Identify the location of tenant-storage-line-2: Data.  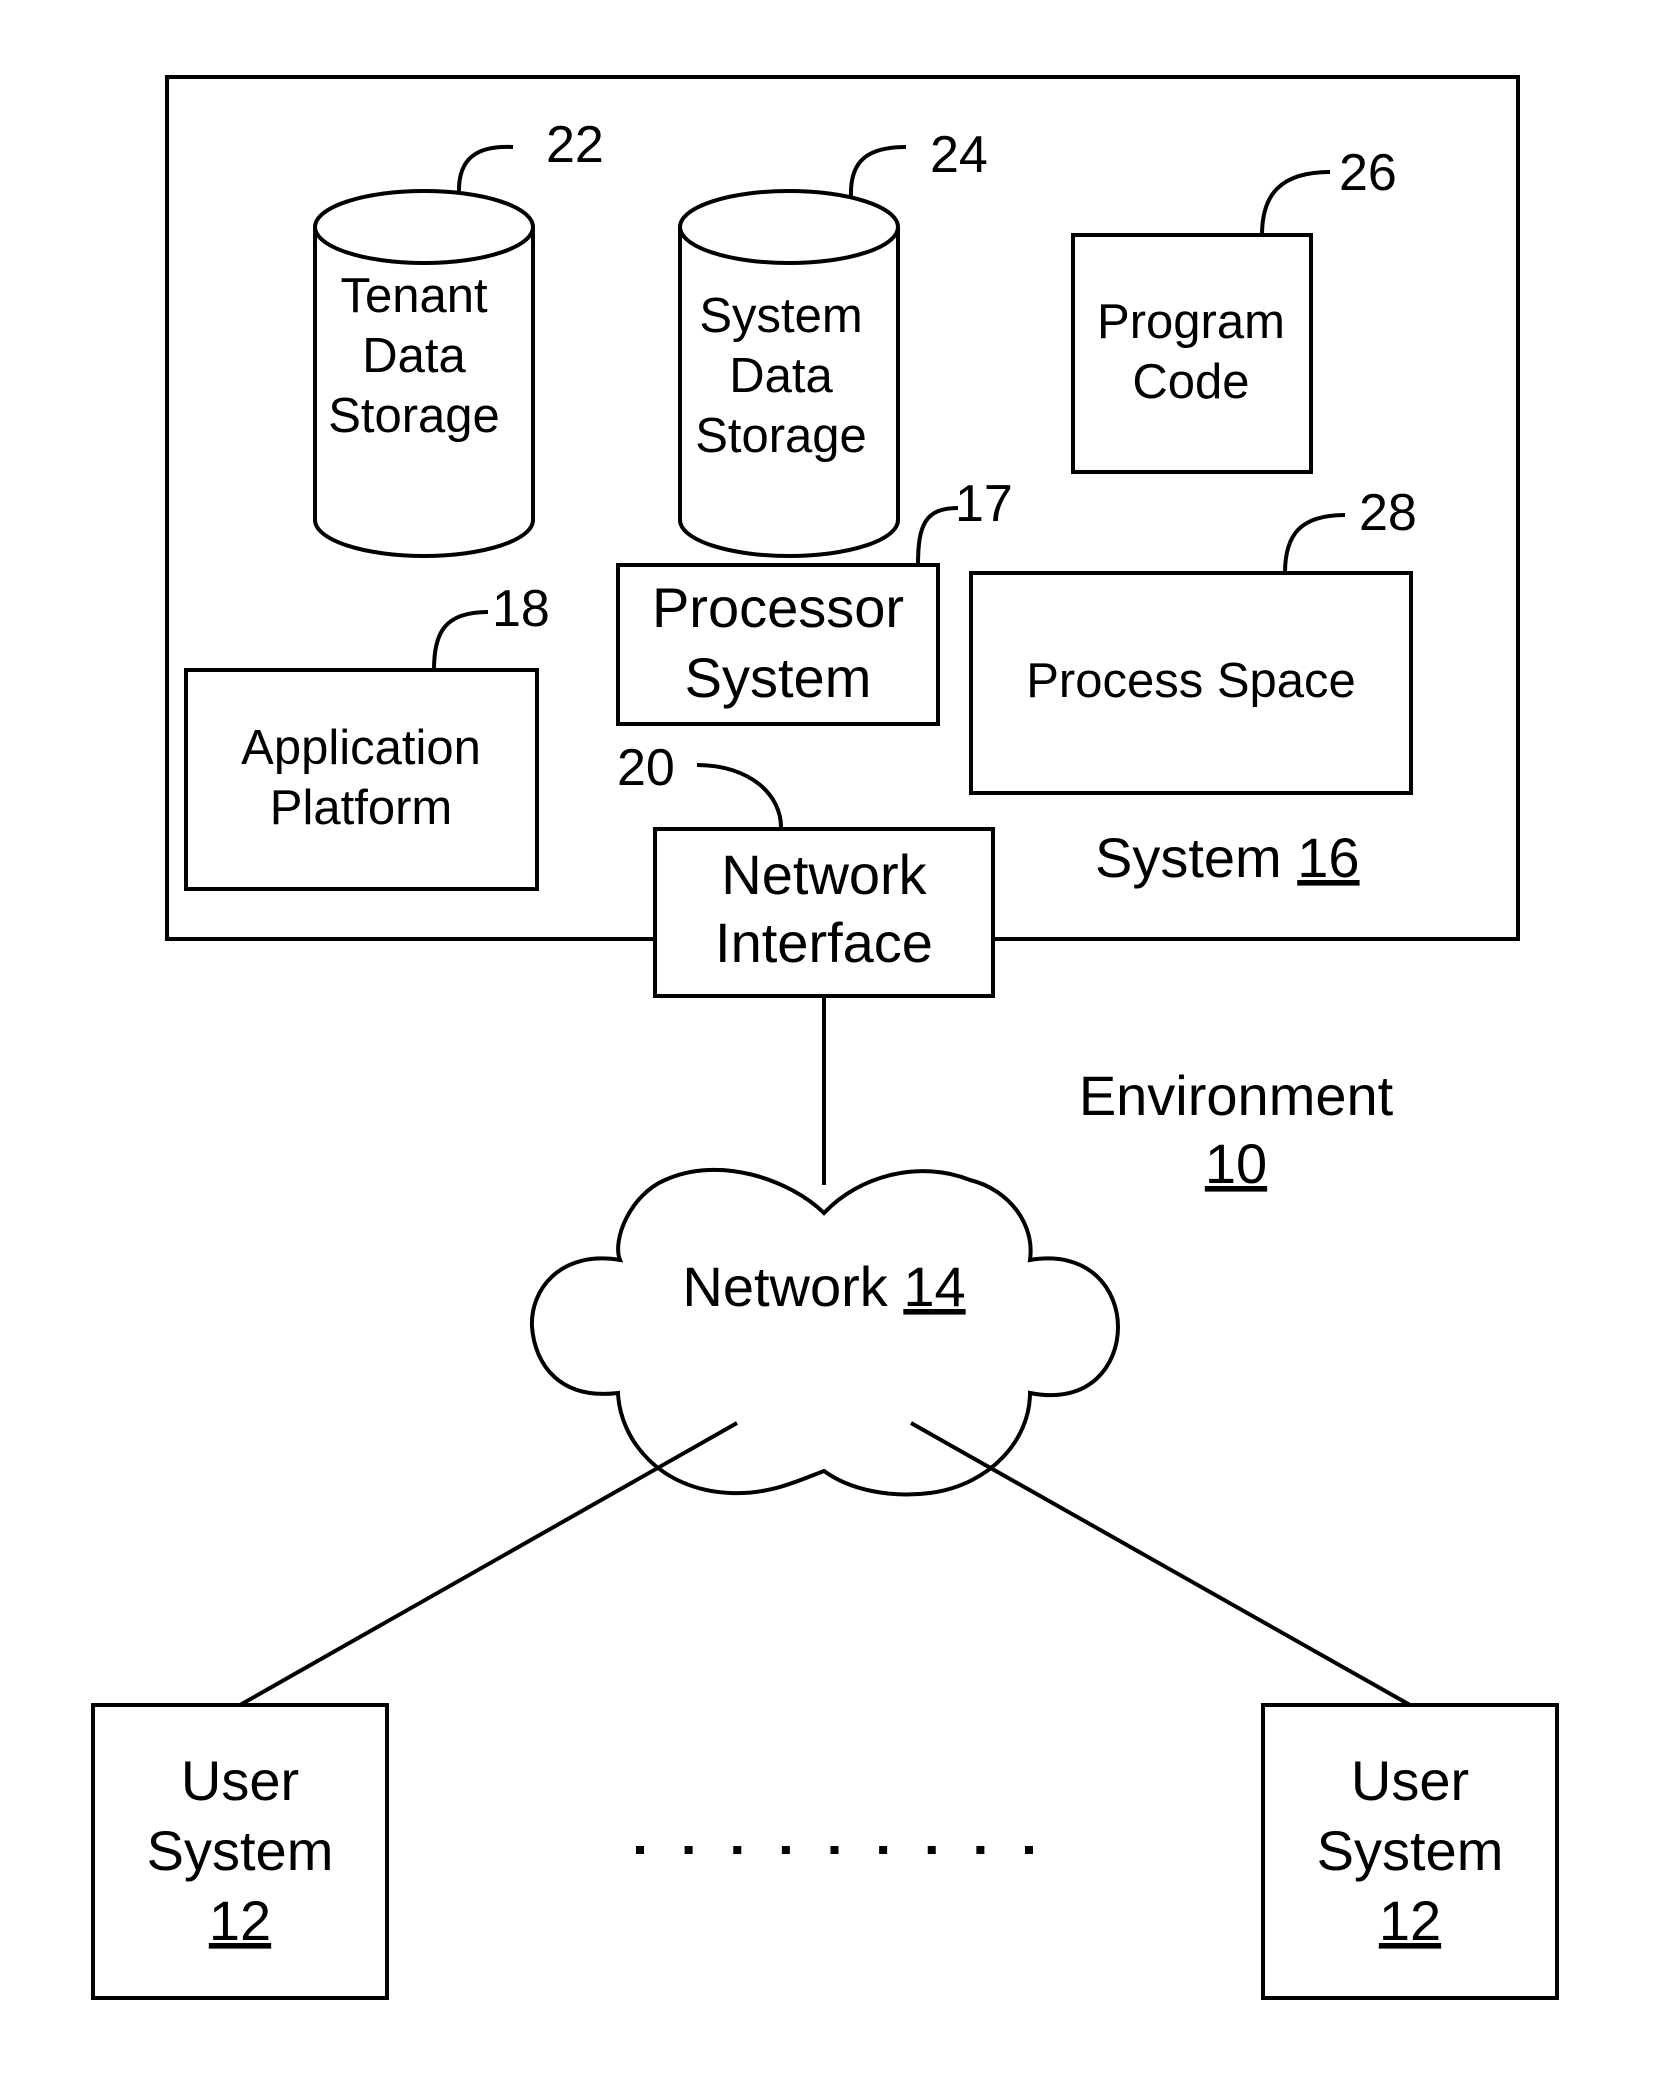
(414, 356).